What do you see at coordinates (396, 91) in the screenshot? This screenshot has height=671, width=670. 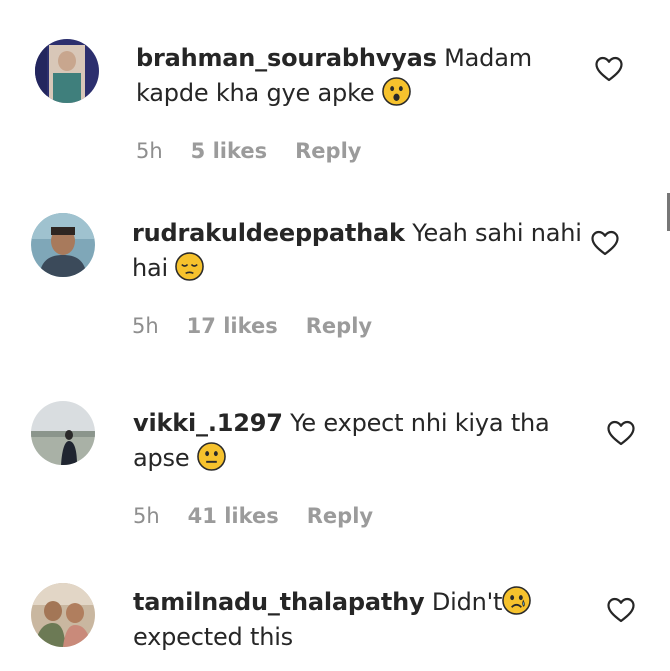 I see `astonished-face-icon` at bounding box center [396, 91].